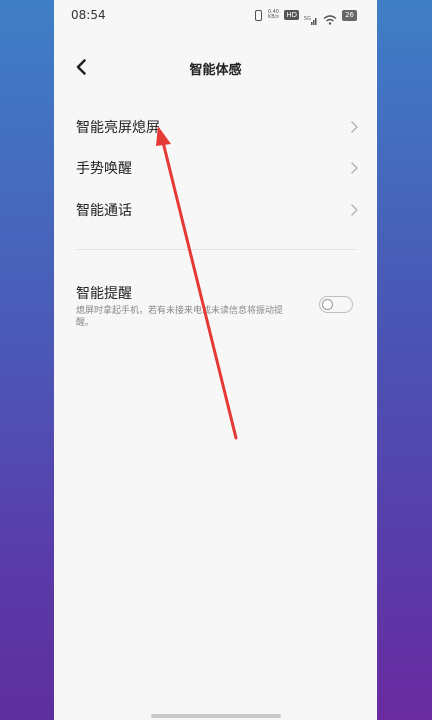 The image size is (432, 720). Describe the element at coordinates (327, 304) in the screenshot. I see `toggle-knob` at that location.